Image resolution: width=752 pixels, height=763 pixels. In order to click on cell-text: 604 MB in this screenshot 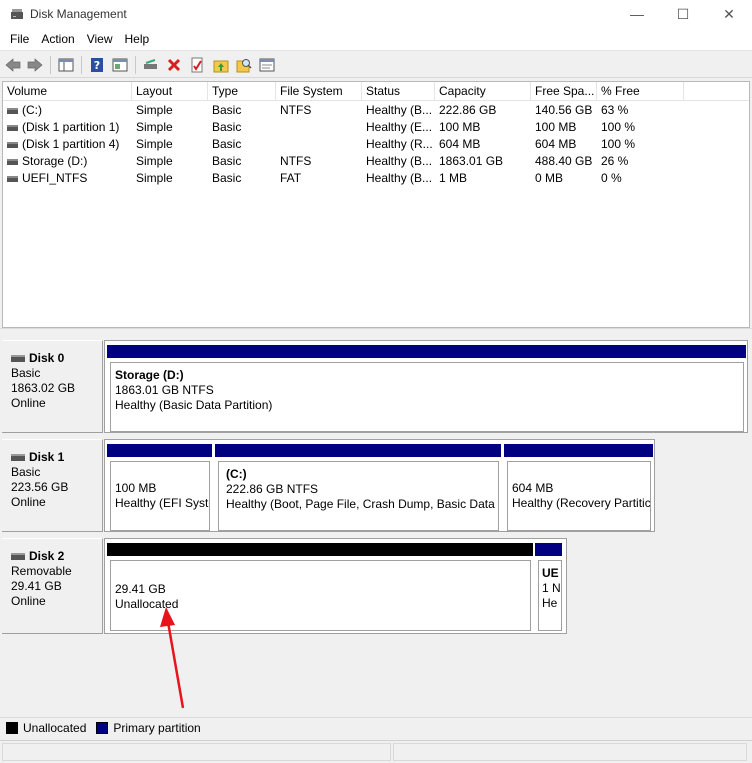, I will do `click(460, 144)`.